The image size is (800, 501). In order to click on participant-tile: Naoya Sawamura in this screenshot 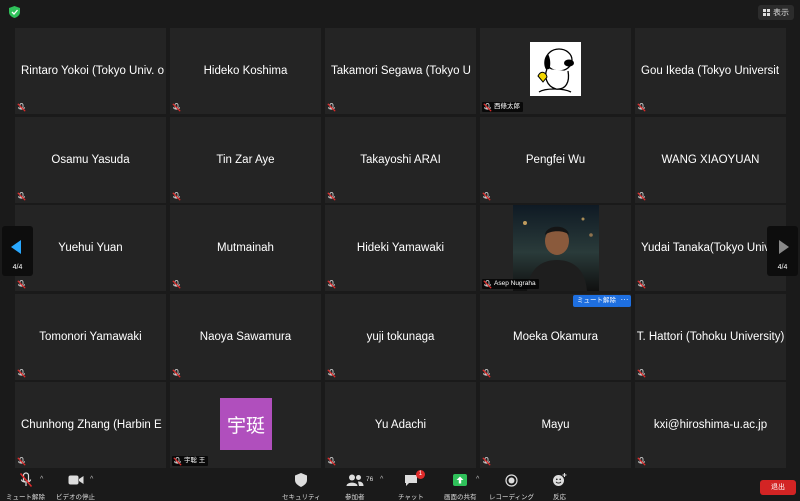, I will do `click(245, 337)`.